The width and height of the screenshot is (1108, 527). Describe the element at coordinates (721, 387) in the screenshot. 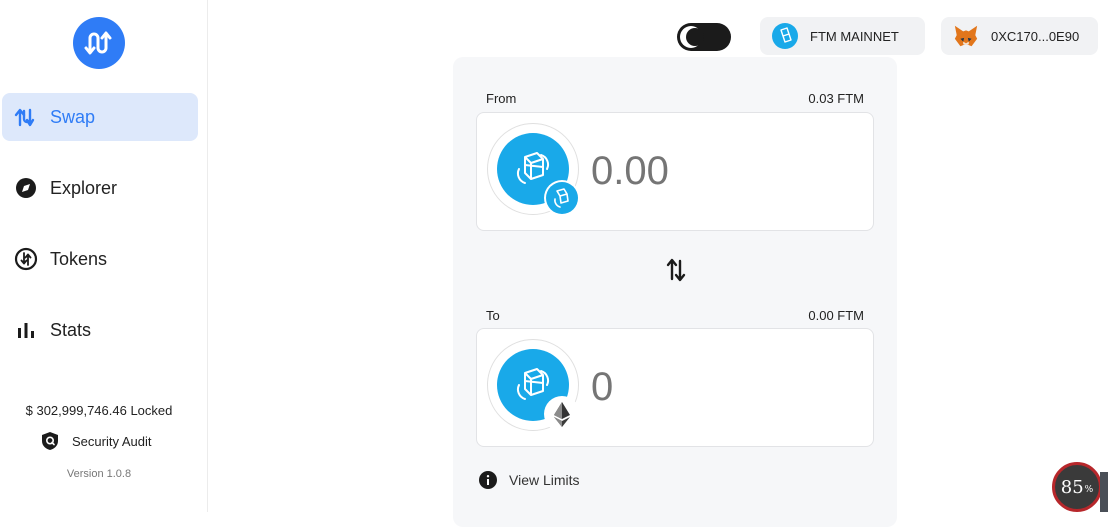

I see `to-amount-input` at that location.